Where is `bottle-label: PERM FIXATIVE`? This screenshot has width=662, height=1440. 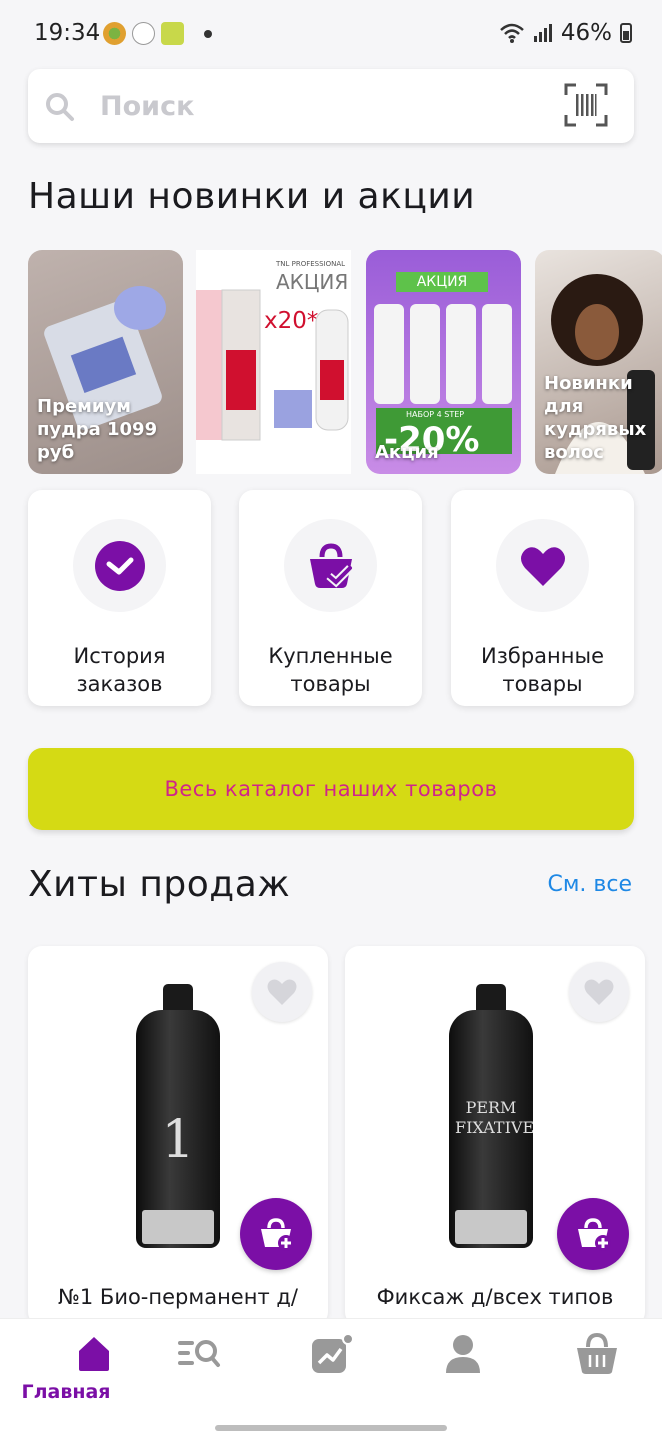 bottle-label: PERM FIXATIVE is located at coordinates (495, 1117).